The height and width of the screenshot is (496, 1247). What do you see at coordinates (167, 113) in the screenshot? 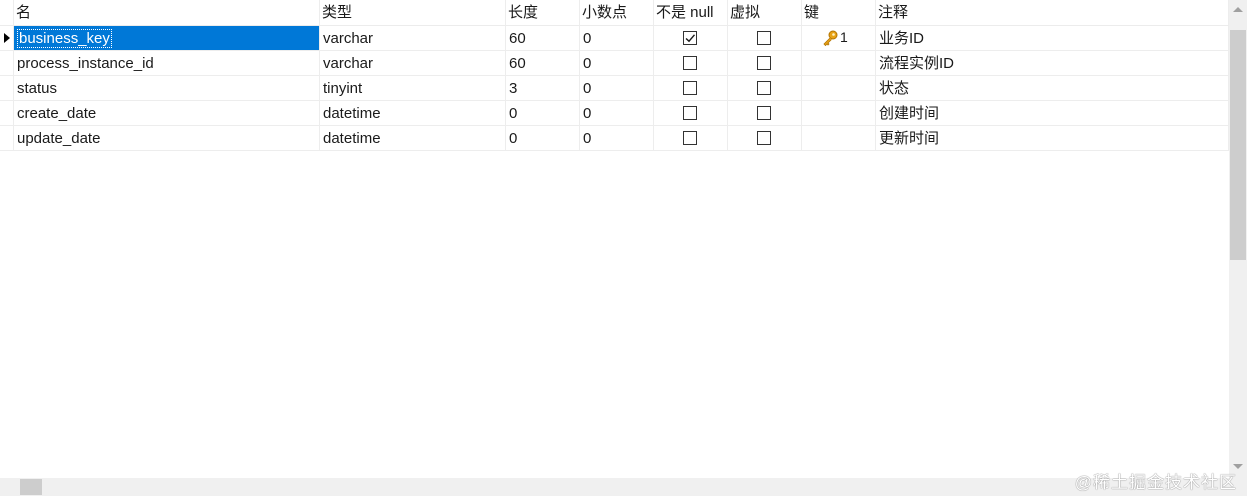
I see `field-name-cell: create_date` at bounding box center [167, 113].